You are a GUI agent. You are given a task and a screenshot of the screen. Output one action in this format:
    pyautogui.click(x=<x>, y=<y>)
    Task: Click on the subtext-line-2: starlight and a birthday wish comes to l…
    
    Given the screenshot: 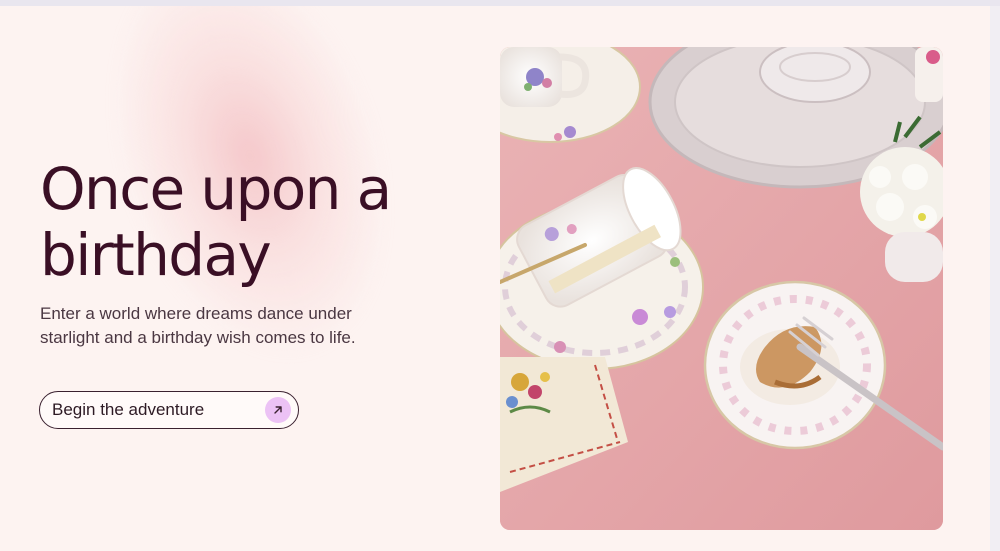 What is the action you would take?
    pyautogui.click(x=198, y=337)
    